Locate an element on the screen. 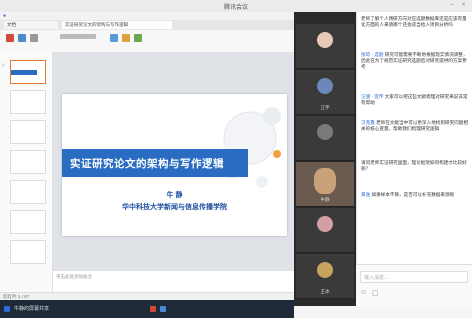  slide-title: 实证研究论文的架构与写作逻辑 is located at coordinates (147, 164).